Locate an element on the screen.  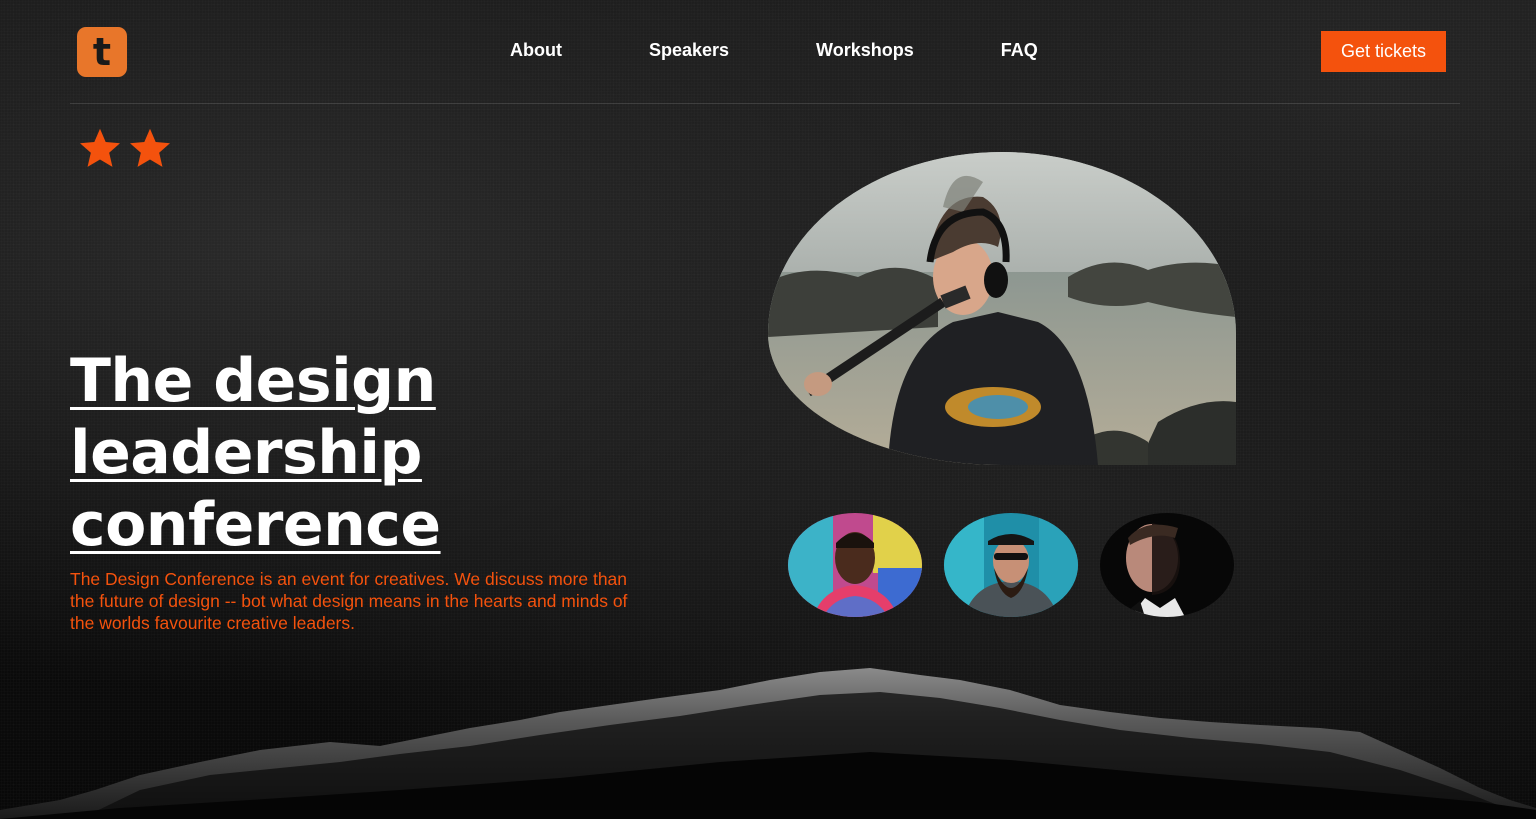
main-nav: About Speakers Workshops FAQ is located at coordinates (817, 50).